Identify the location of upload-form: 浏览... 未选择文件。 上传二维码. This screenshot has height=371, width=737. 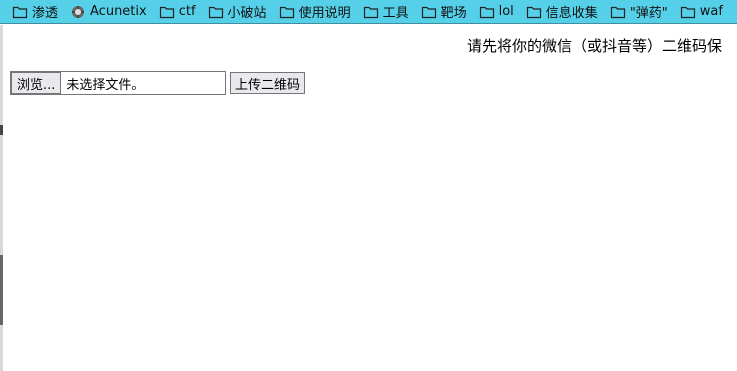
(158, 83).